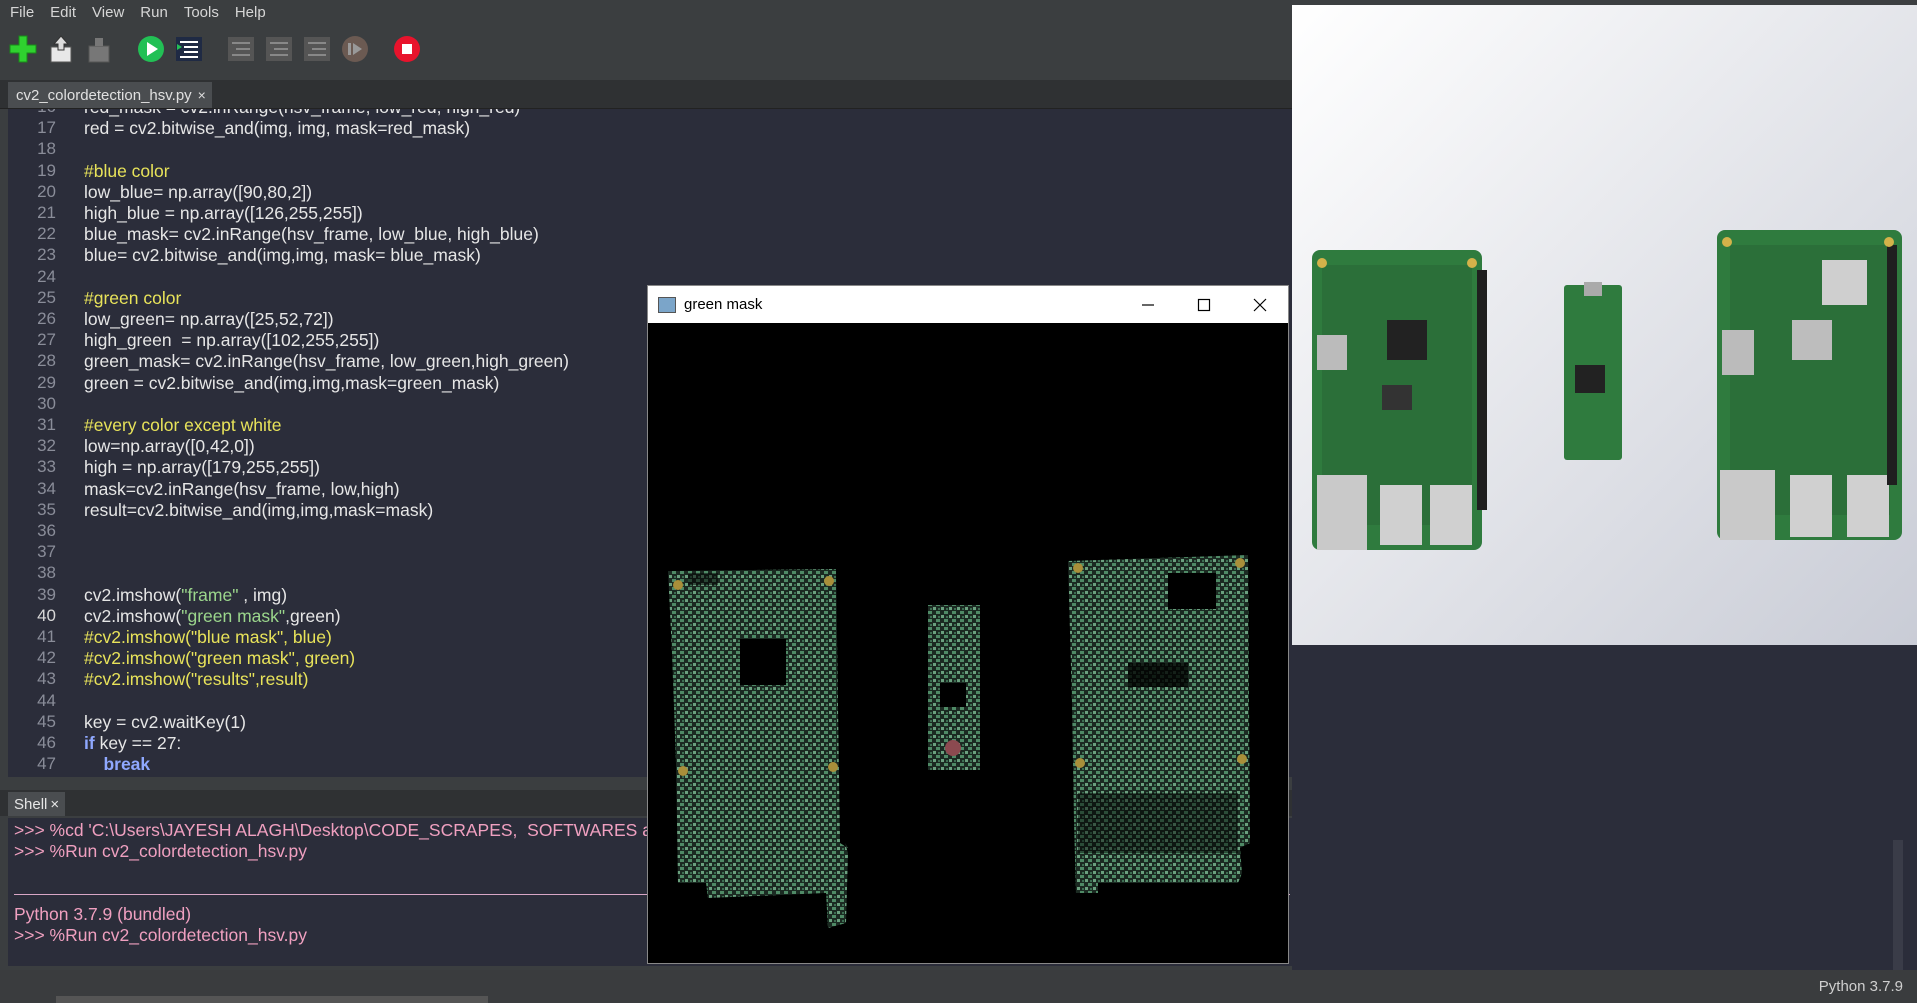 The image size is (1917, 1003). I want to click on step-over-button, so click(241, 49).